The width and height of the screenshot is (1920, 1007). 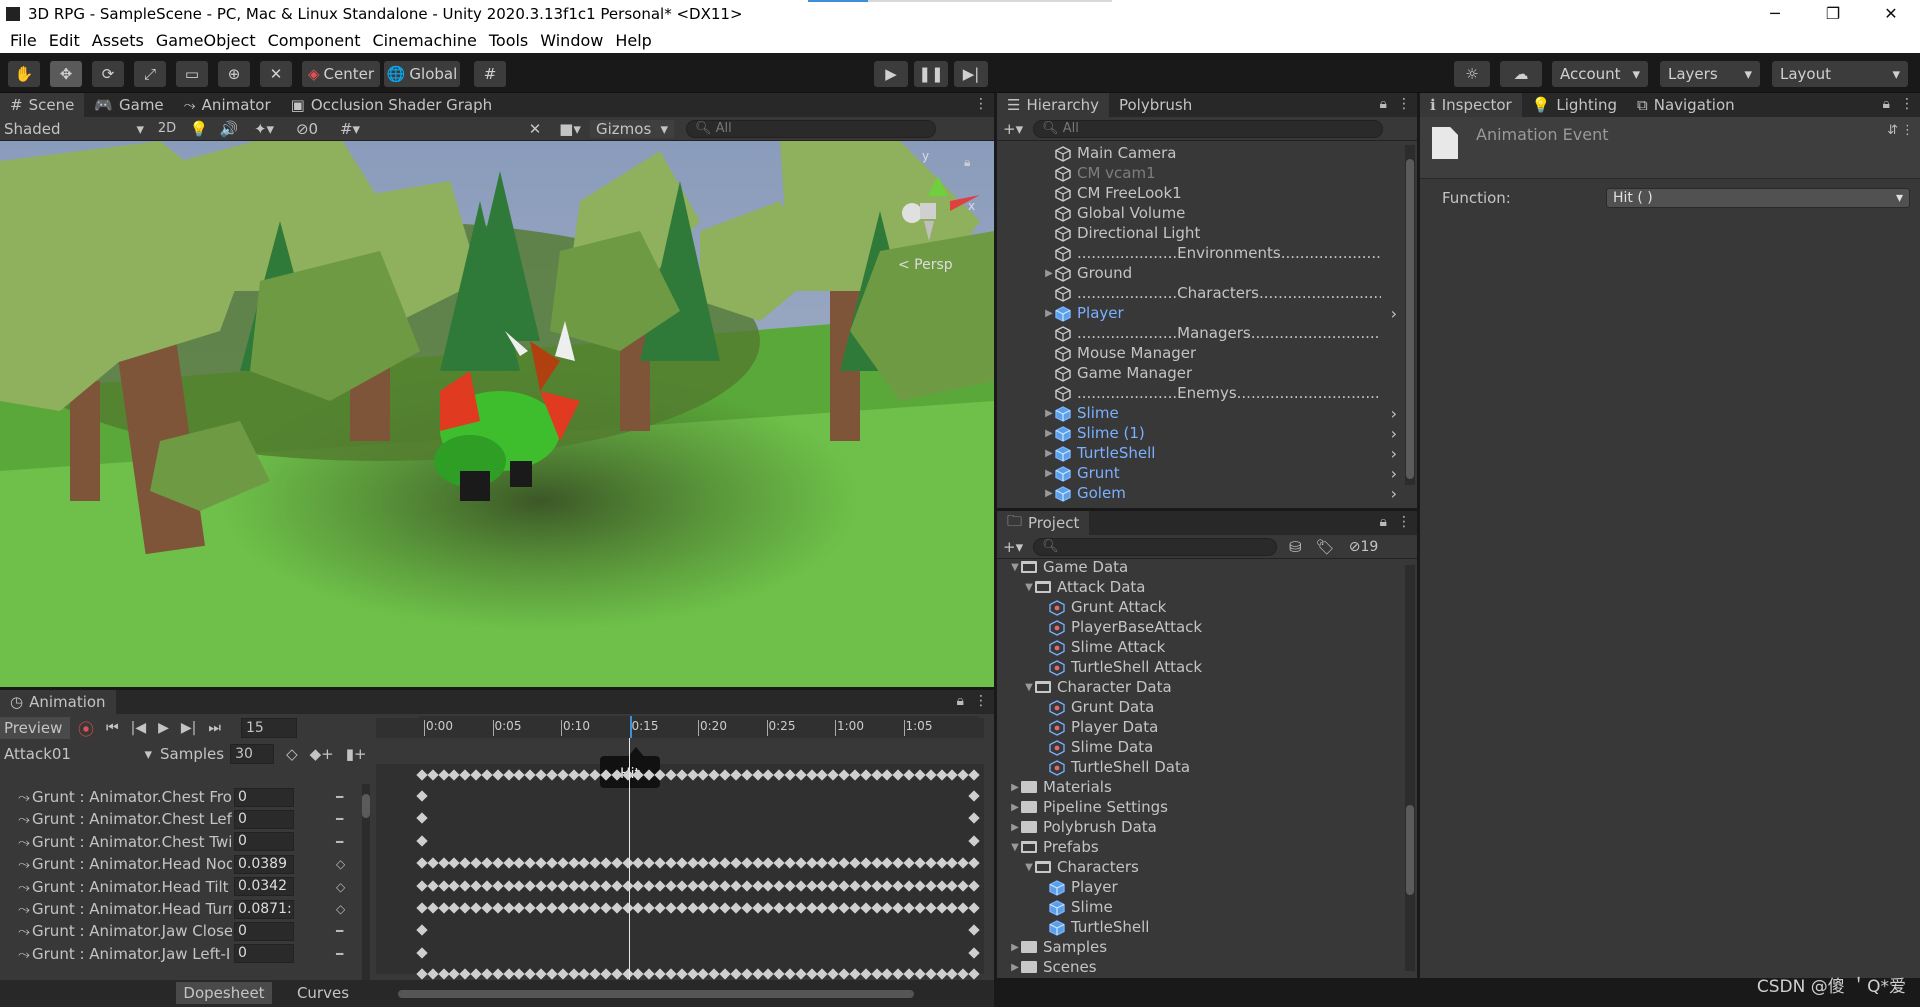 I want to click on custom-tool-button: ✕, so click(x=276, y=74).